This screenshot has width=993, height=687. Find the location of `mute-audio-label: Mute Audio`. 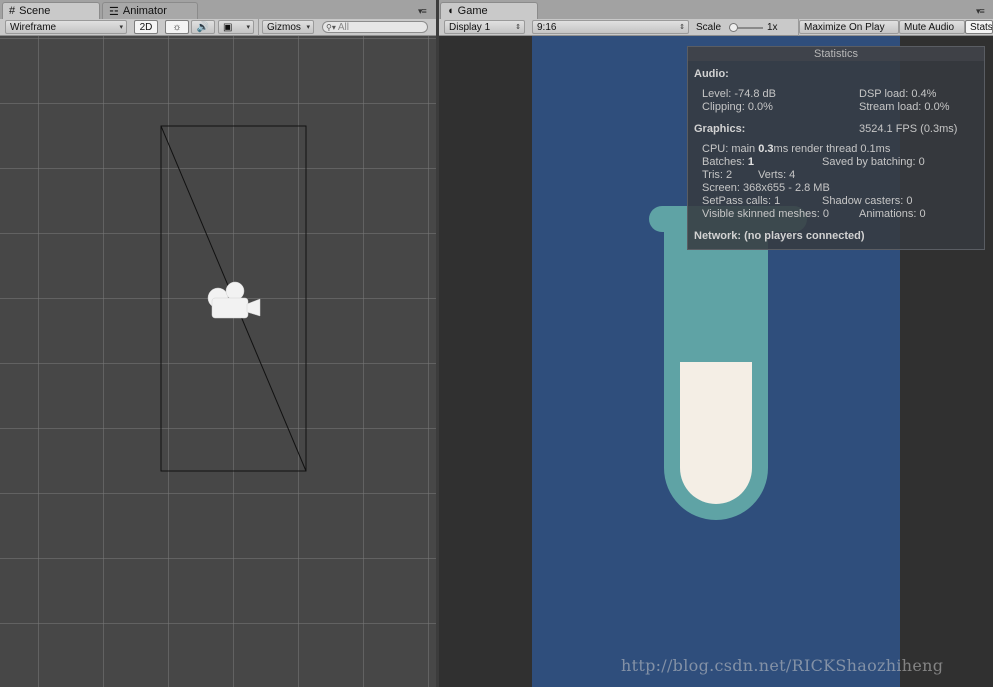

mute-audio-label: Mute Audio is located at coordinates (929, 27).